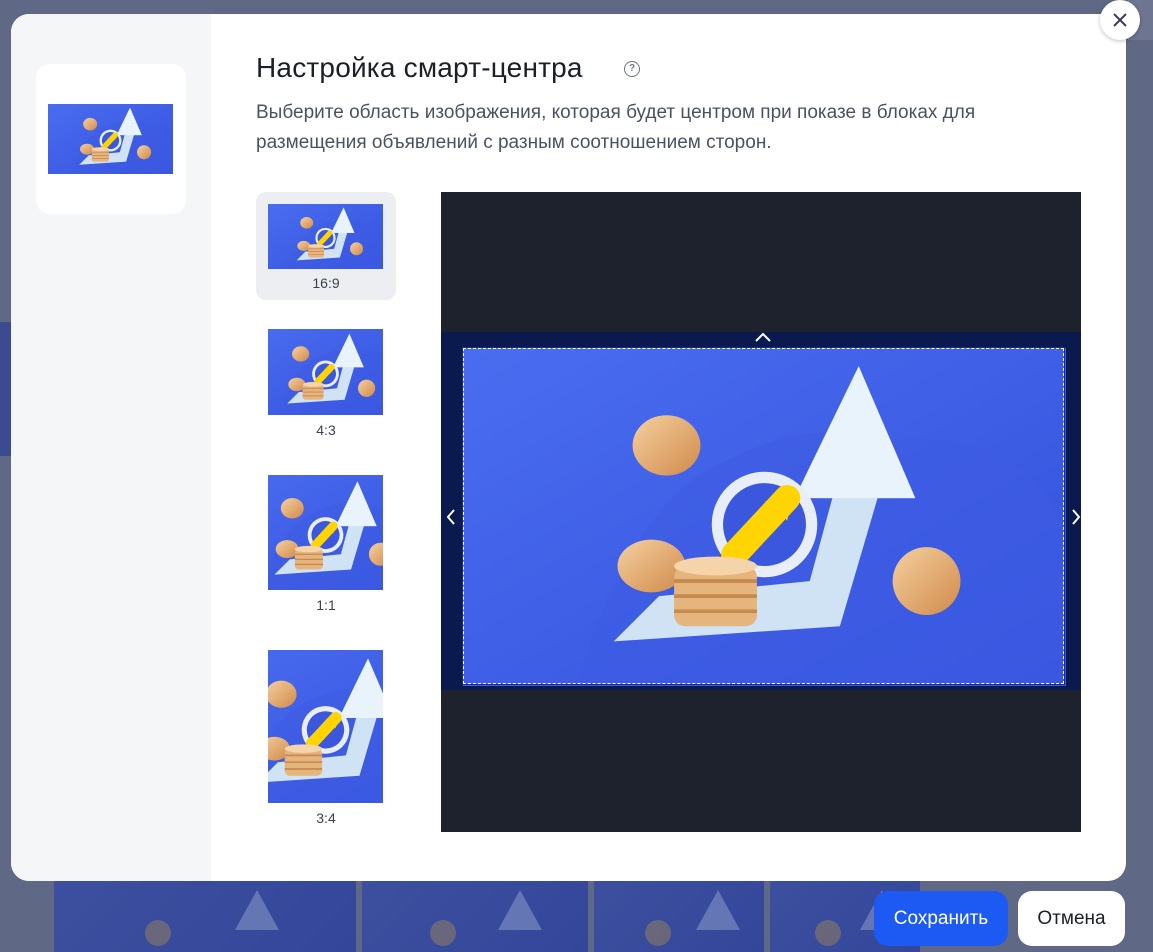  Describe the element at coordinates (326, 818) in the screenshot. I see `ratio-label: 3:4` at that location.